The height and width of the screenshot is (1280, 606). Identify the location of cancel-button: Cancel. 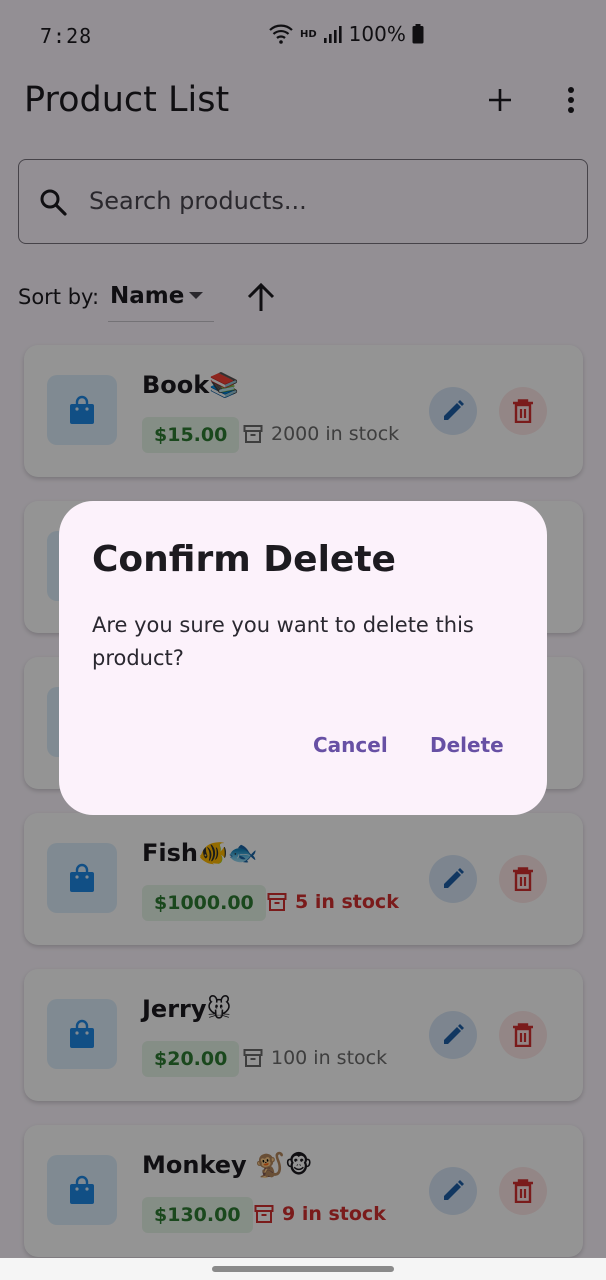
(350, 745).